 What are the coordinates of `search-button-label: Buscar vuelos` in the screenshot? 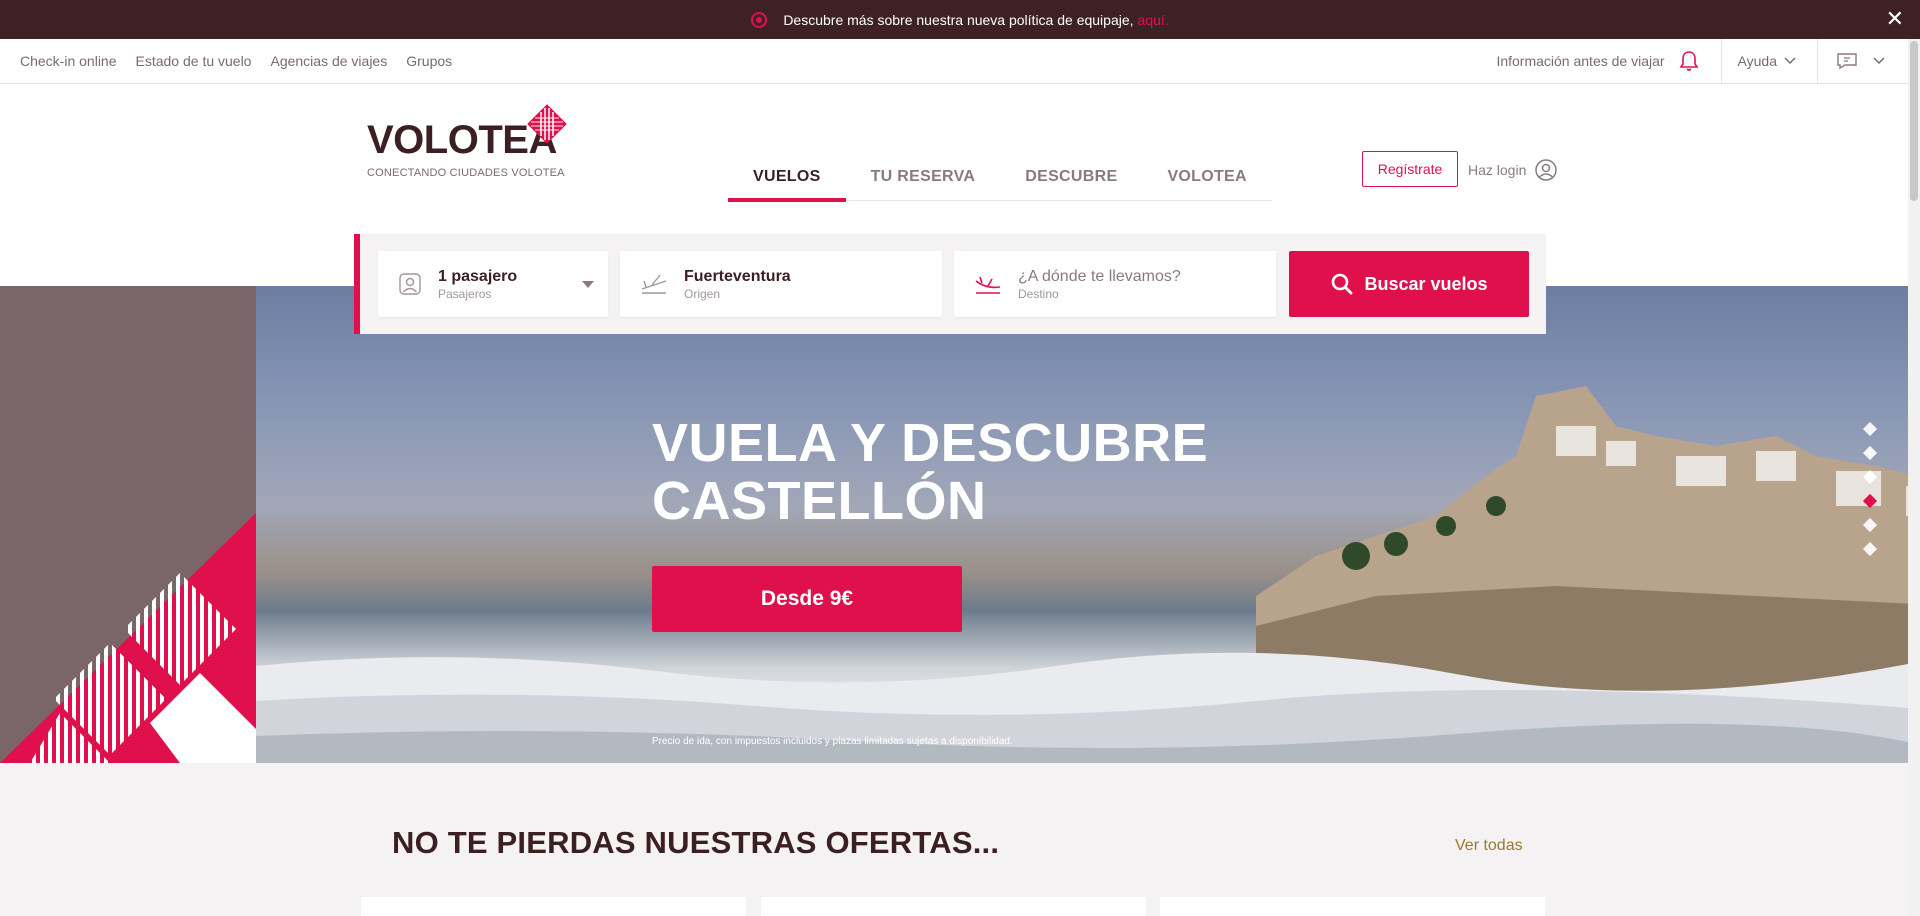 It's located at (1426, 283).